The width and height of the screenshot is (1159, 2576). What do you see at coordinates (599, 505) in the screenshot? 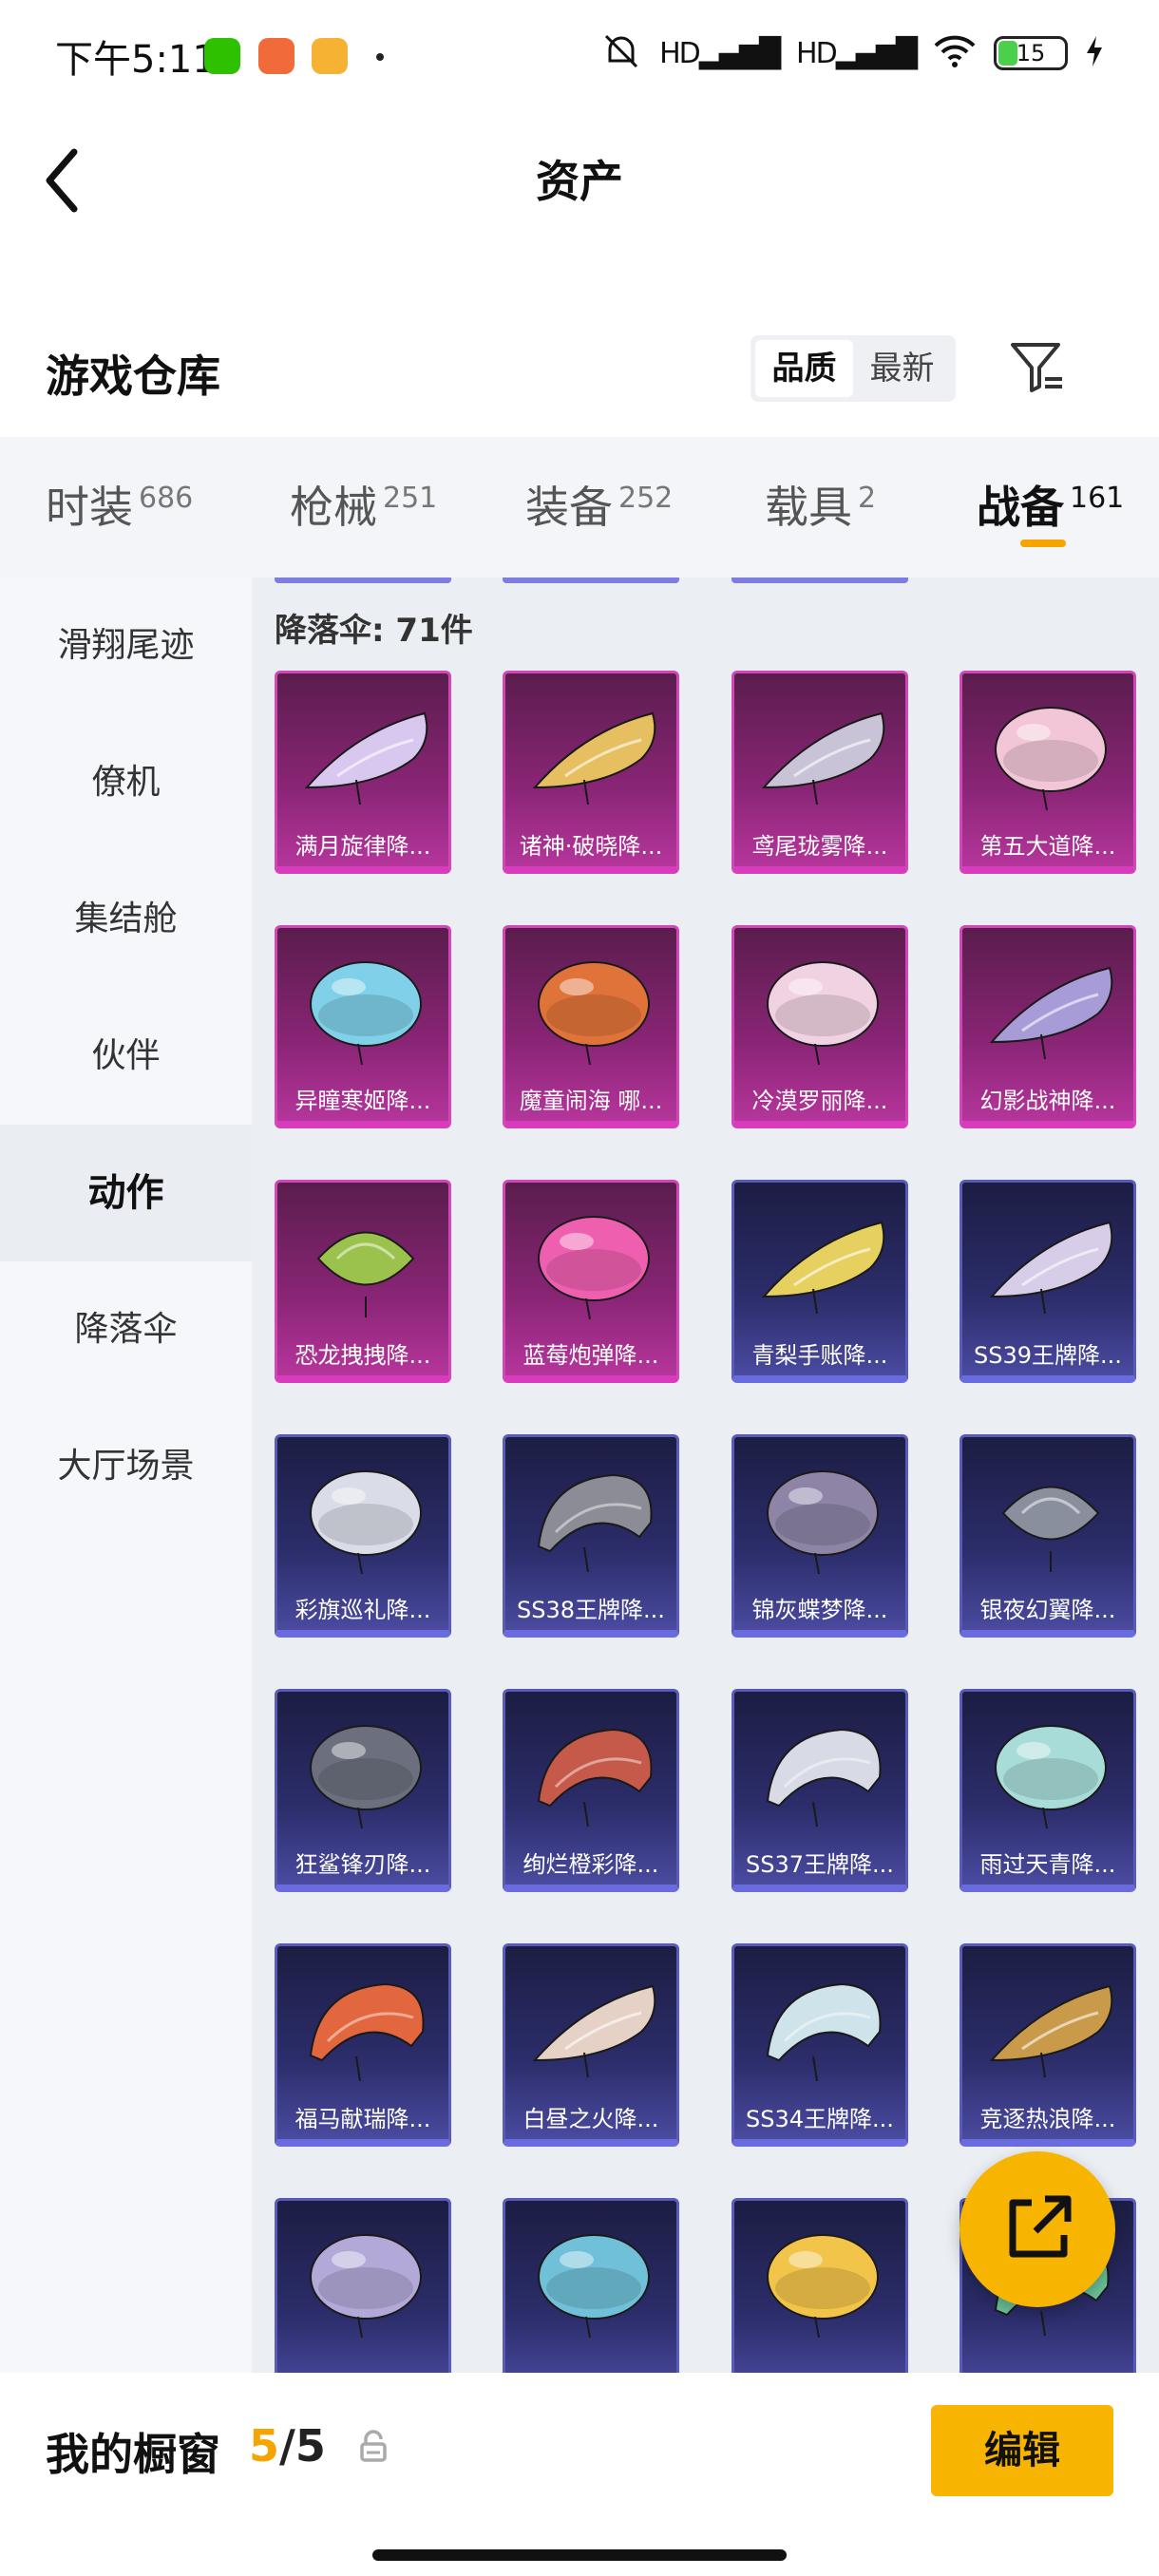
I see `tab-equipment: 装备 252` at bounding box center [599, 505].